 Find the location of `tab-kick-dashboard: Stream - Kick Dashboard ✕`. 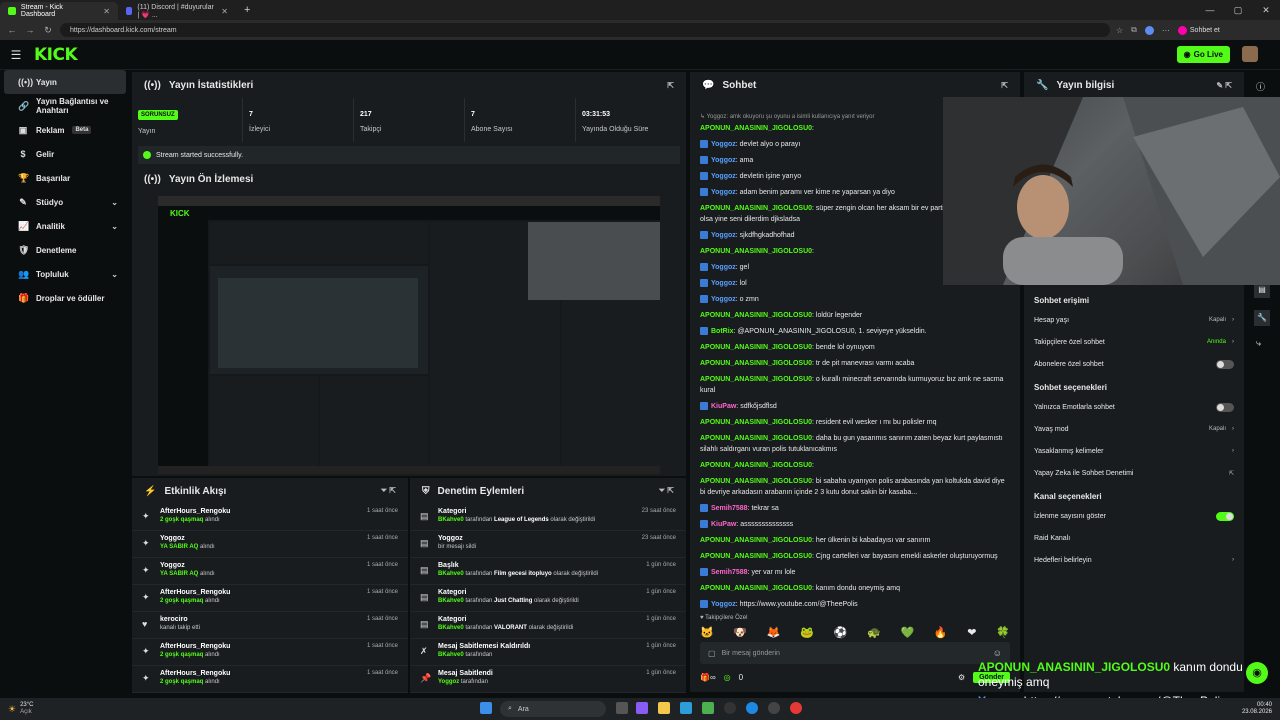

tab-kick-dashboard: Stream - Kick Dashboard ✕ is located at coordinates (59, 11).